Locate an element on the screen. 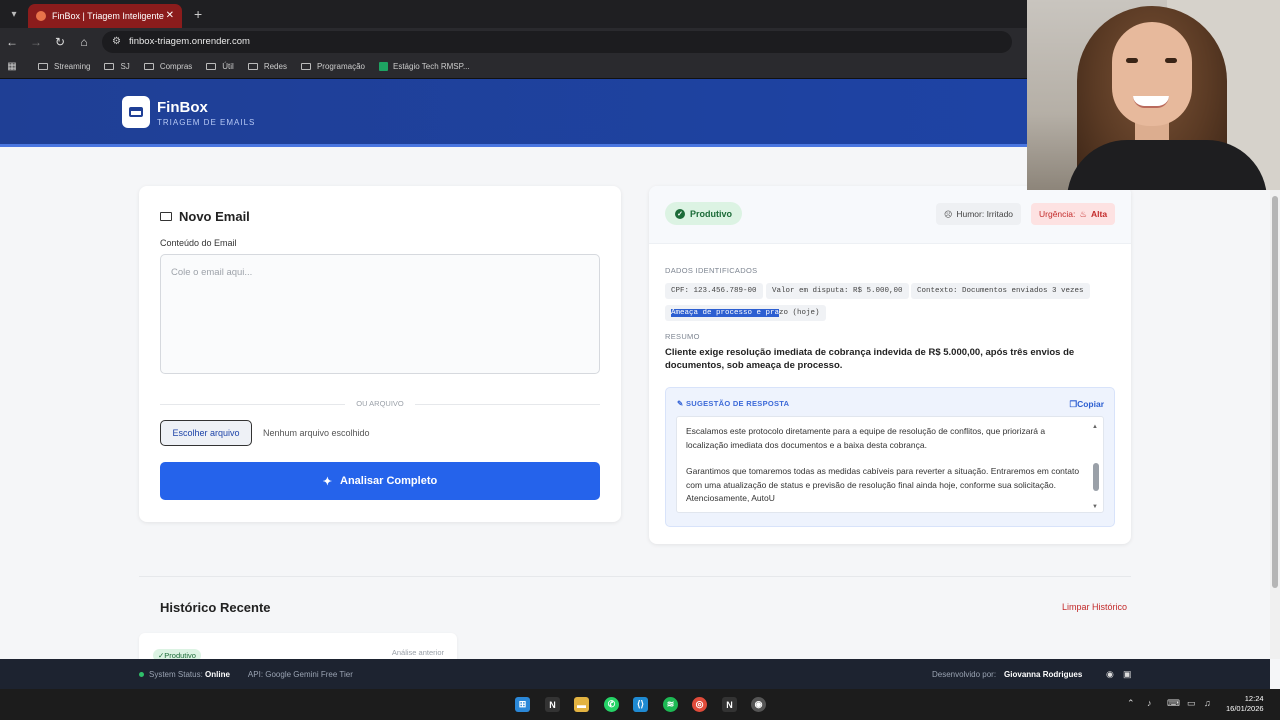  url-field: ⚙ finbox-triagem.onrender.com is located at coordinates (557, 41).